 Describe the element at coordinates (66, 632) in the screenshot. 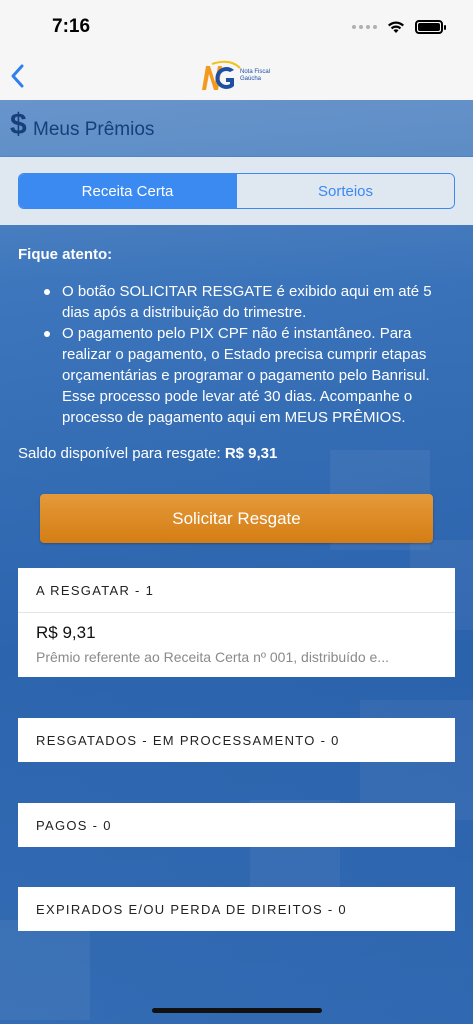

I see `prize-value: R$ 9,31` at that location.